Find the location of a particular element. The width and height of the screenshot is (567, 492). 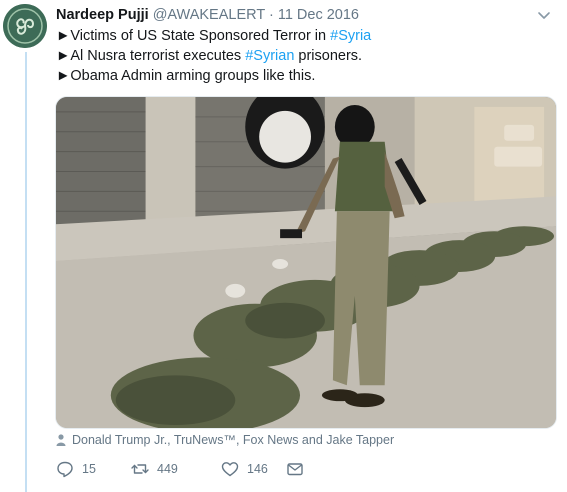

direct-message-button is located at coordinates (295, 469).